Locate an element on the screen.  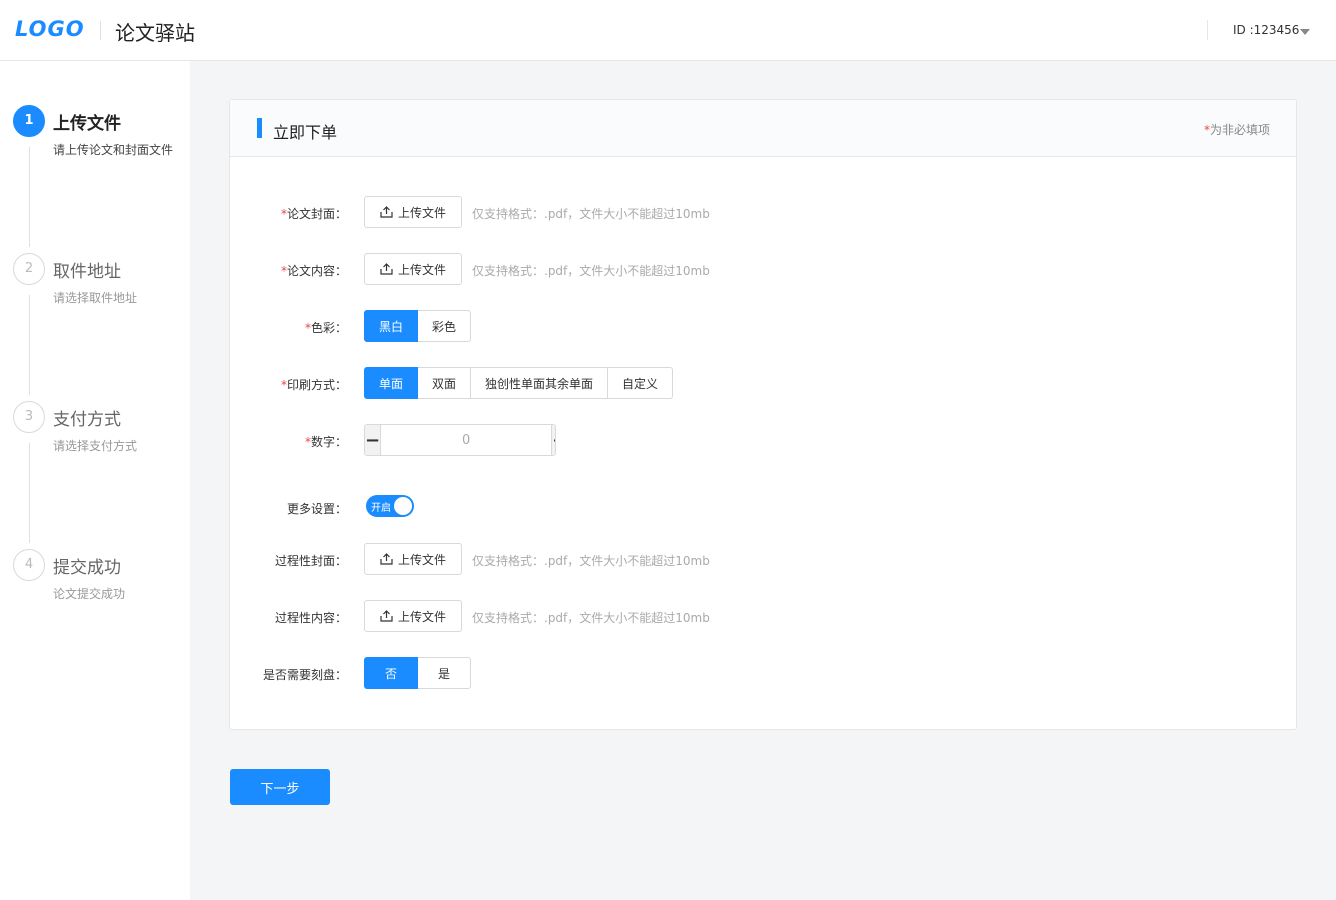
burn-option-no: 否 is located at coordinates (391, 673).